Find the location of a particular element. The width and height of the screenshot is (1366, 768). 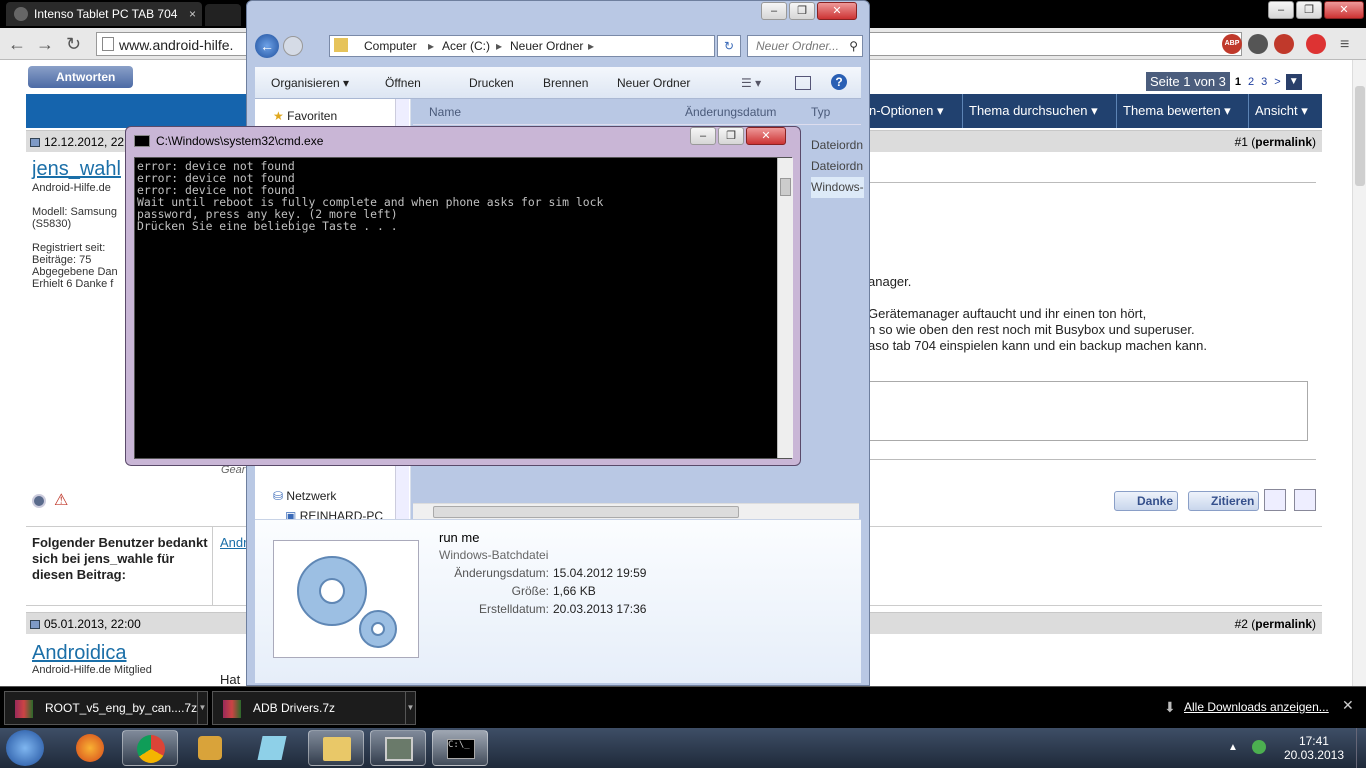

reload-icon: ↻ is located at coordinates (73, 44).